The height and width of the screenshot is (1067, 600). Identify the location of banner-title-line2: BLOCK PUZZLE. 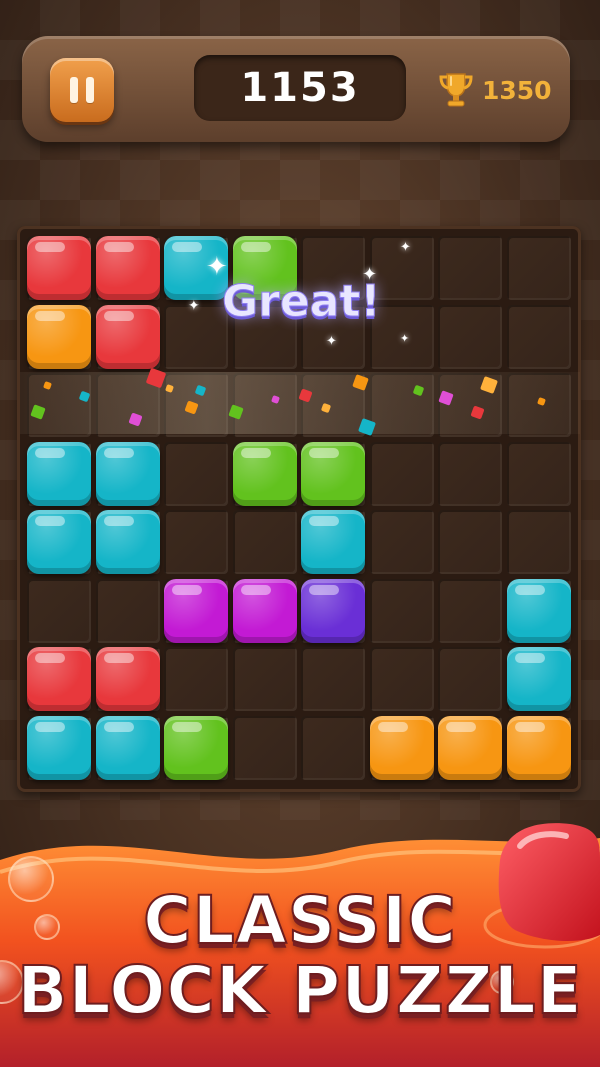
(299, 990).